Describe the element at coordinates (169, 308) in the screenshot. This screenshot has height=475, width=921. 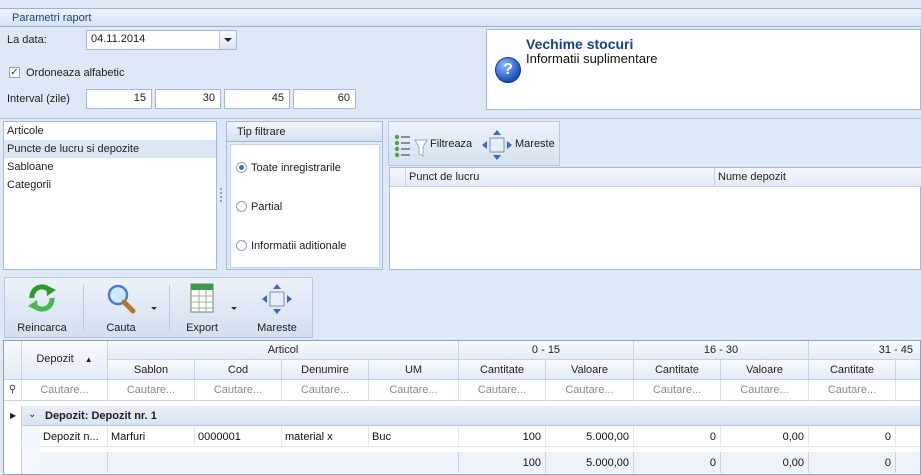
I see `toolbar-separator` at that location.